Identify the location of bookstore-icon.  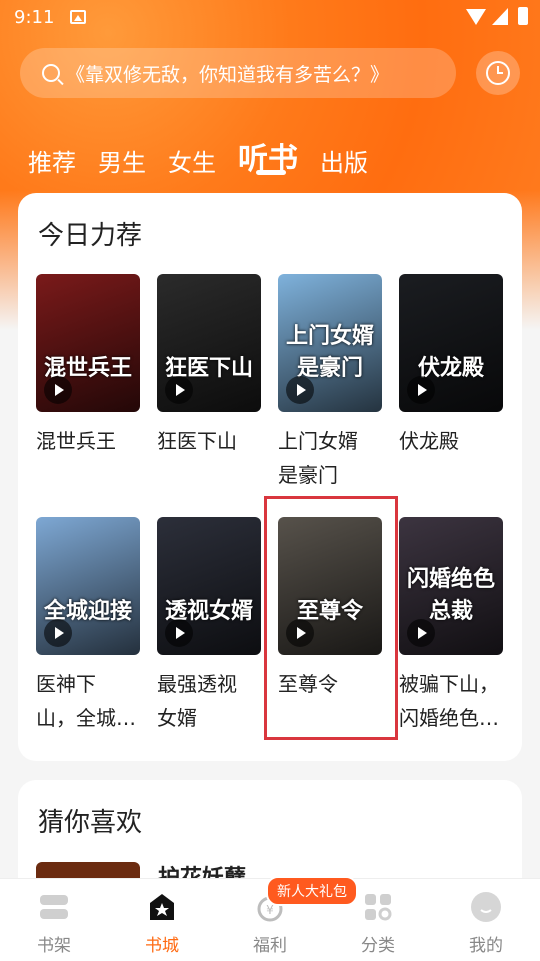
(162, 907).